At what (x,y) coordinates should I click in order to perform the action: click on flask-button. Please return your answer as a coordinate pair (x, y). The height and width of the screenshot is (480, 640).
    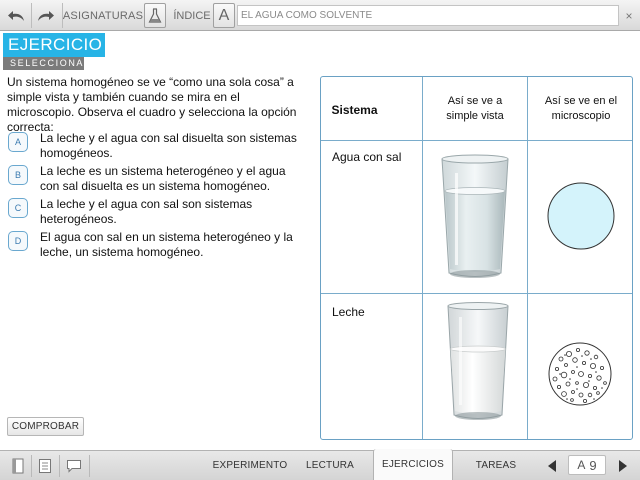
    Looking at the image, I should click on (155, 15).